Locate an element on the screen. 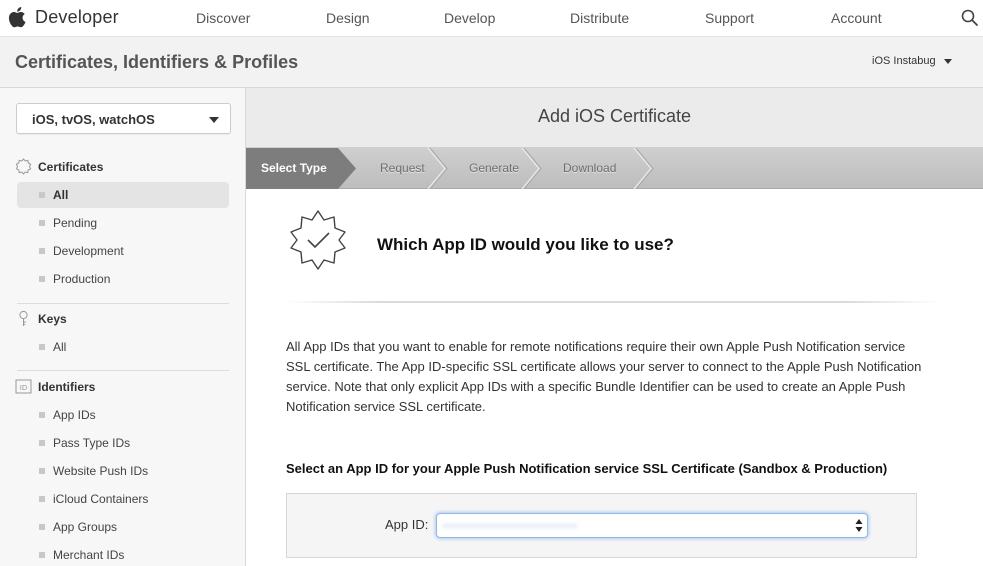  sidebar-item-pass-type-ids: Pass Type IDs is located at coordinates (123, 443).